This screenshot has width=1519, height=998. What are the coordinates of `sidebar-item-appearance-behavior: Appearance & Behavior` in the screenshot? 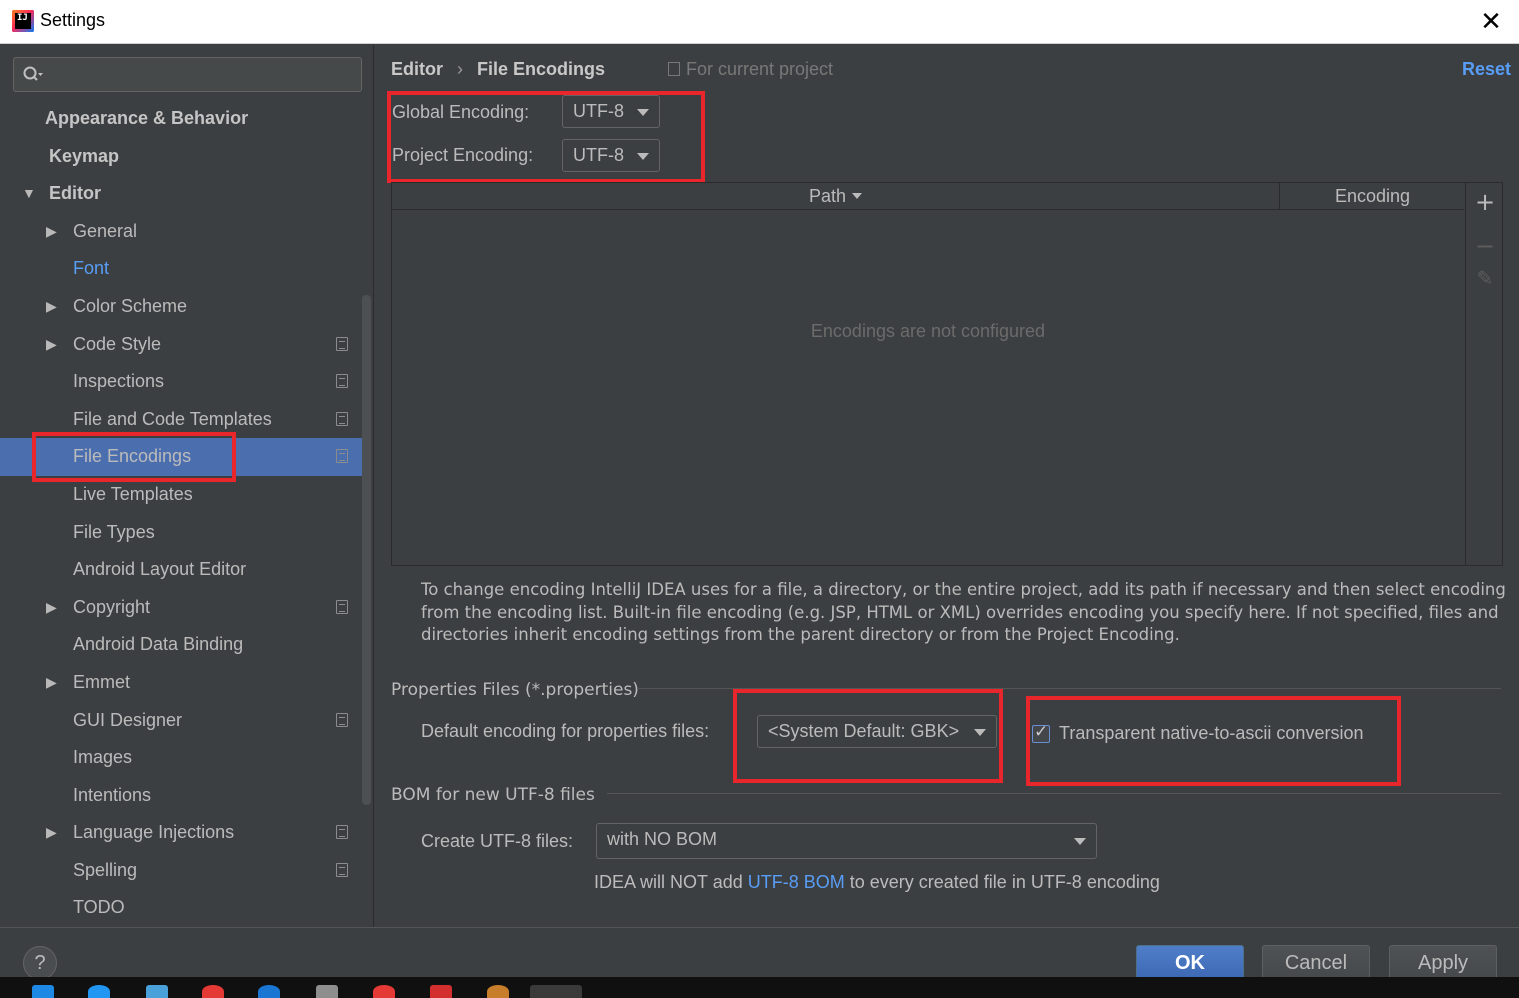 It's located at (181, 119).